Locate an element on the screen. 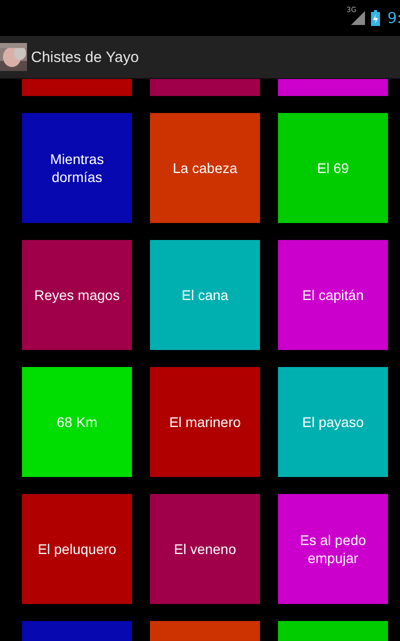 This screenshot has width=400, height=641. joke-tile: La cabeza is located at coordinates (205, 168).